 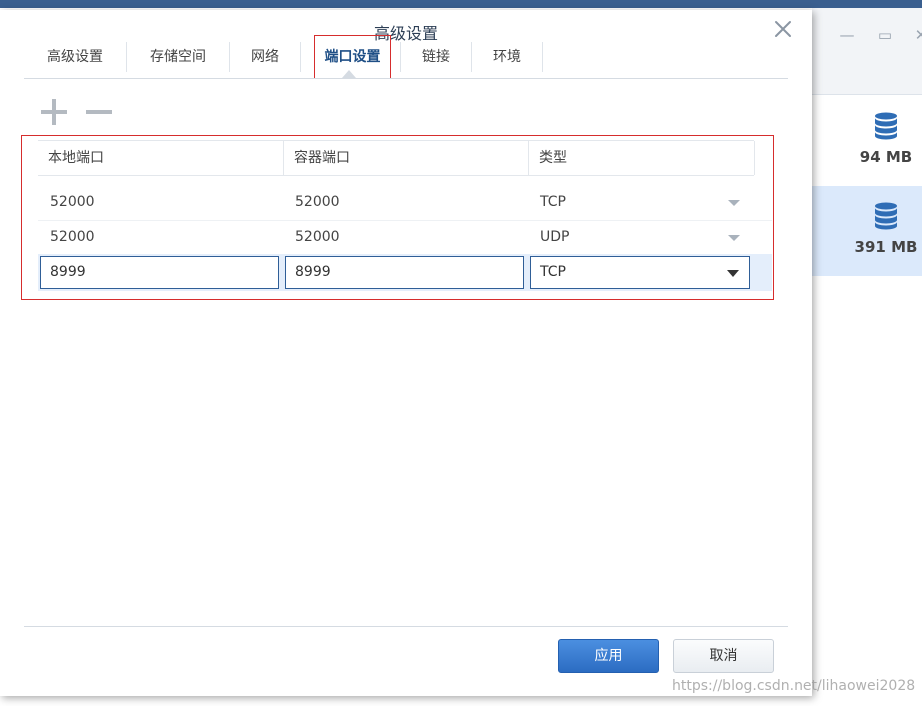 I want to click on cancel-button: 取消, so click(x=723, y=656).